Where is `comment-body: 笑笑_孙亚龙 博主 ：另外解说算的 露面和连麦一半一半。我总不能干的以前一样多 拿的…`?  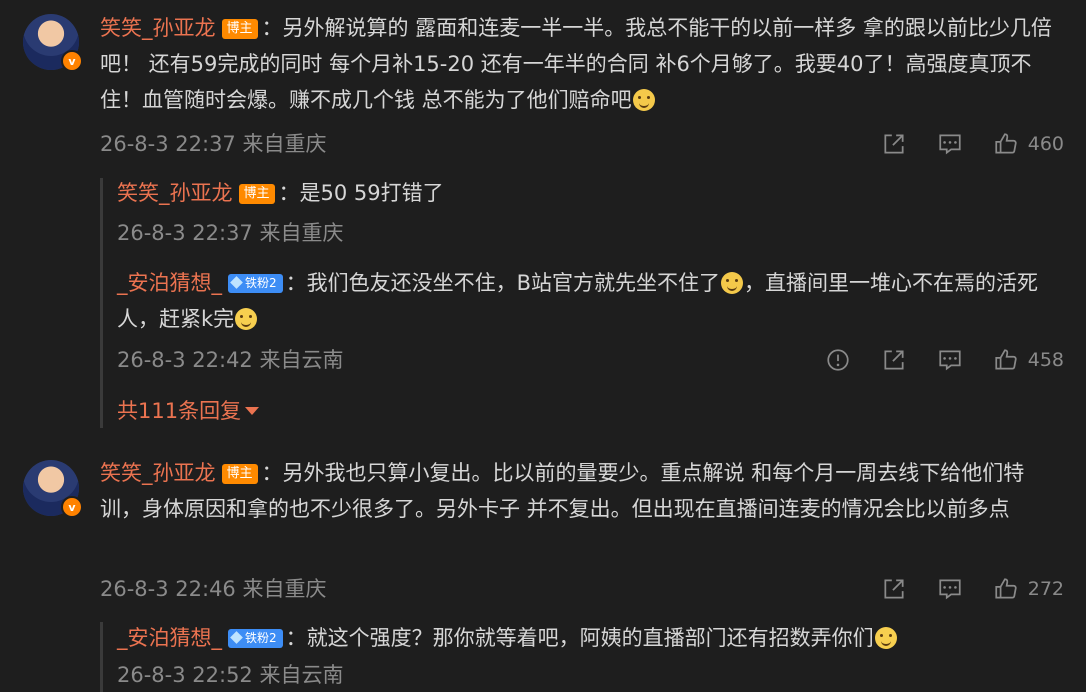 comment-body: 笑笑_孙亚龙 博主 ：另外解说算的 露面和连麦一半一半。我总不能干的以前一样多 拿的… is located at coordinates (582, 64).